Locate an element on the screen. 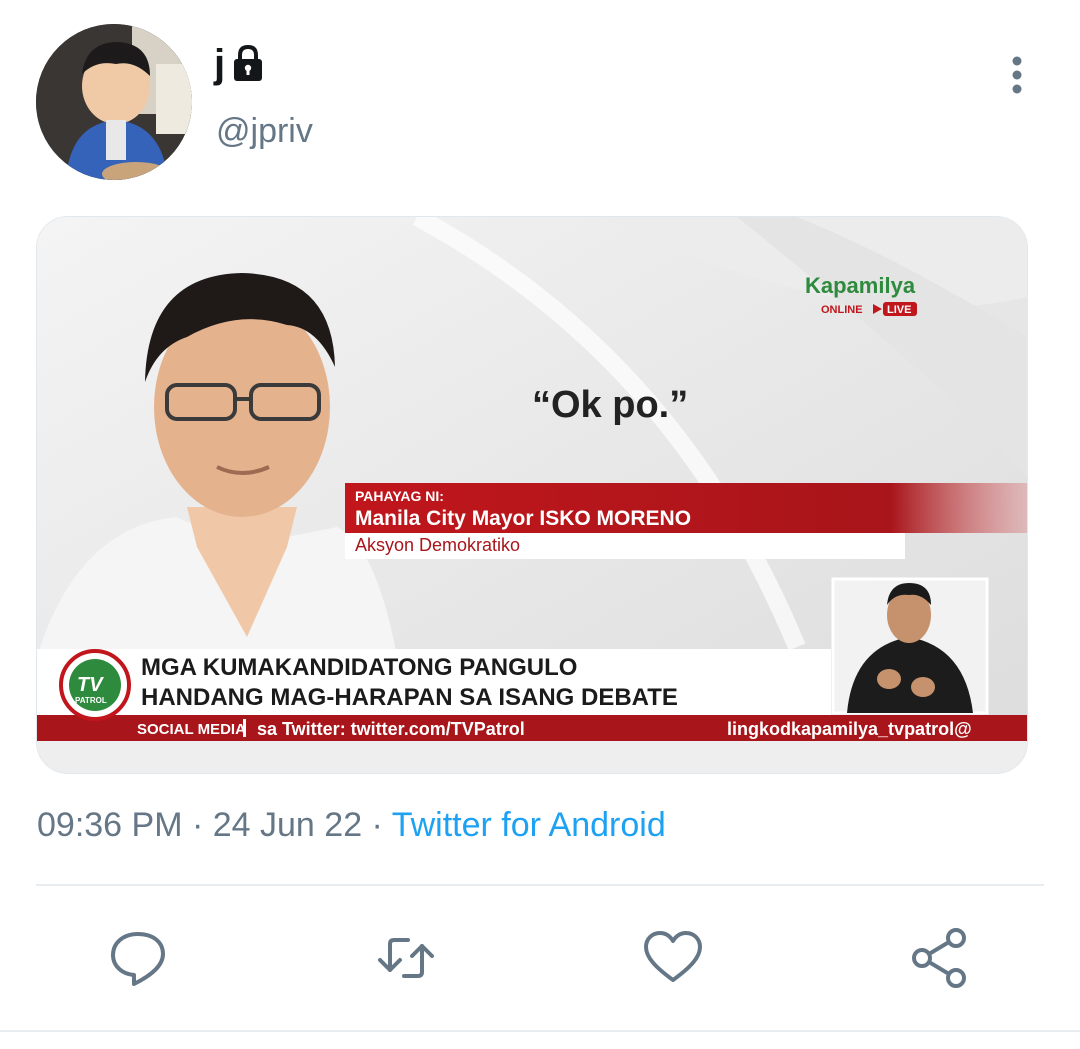 The height and width of the screenshot is (1049, 1080). share-icon is located at coordinates (939, 958).